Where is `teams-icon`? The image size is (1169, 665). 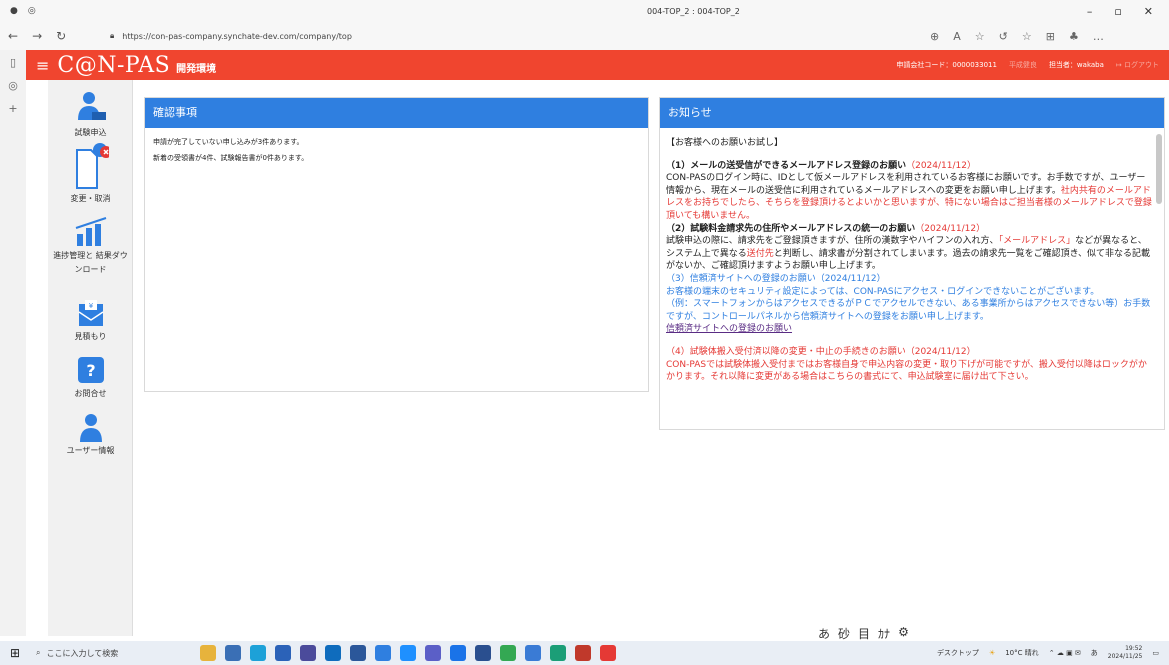 teams-icon is located at coordinates (433, 653).